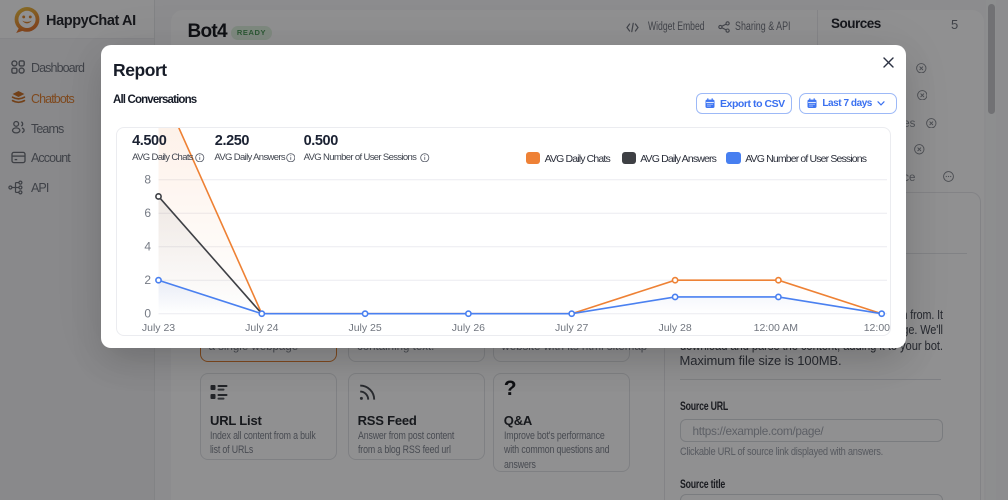  What do you see at coordinates (571, 328) in the screenshot?
I see `svg-text: July 27` at bounding box center [571, 328].